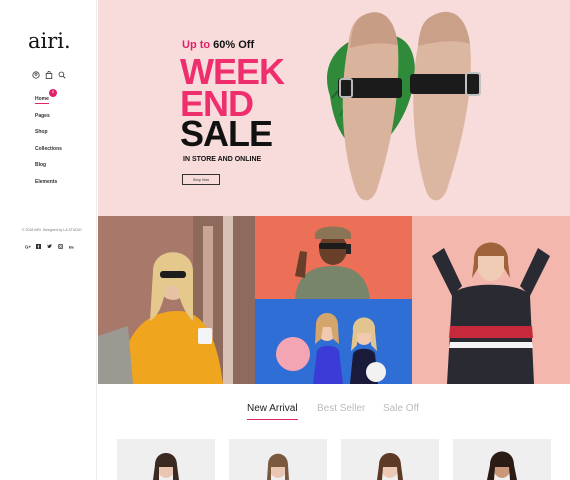 Image resolution: width=570 pixels, height=480 pixels. I want to click on nav-item-elements: Elements, so click(48, 187).